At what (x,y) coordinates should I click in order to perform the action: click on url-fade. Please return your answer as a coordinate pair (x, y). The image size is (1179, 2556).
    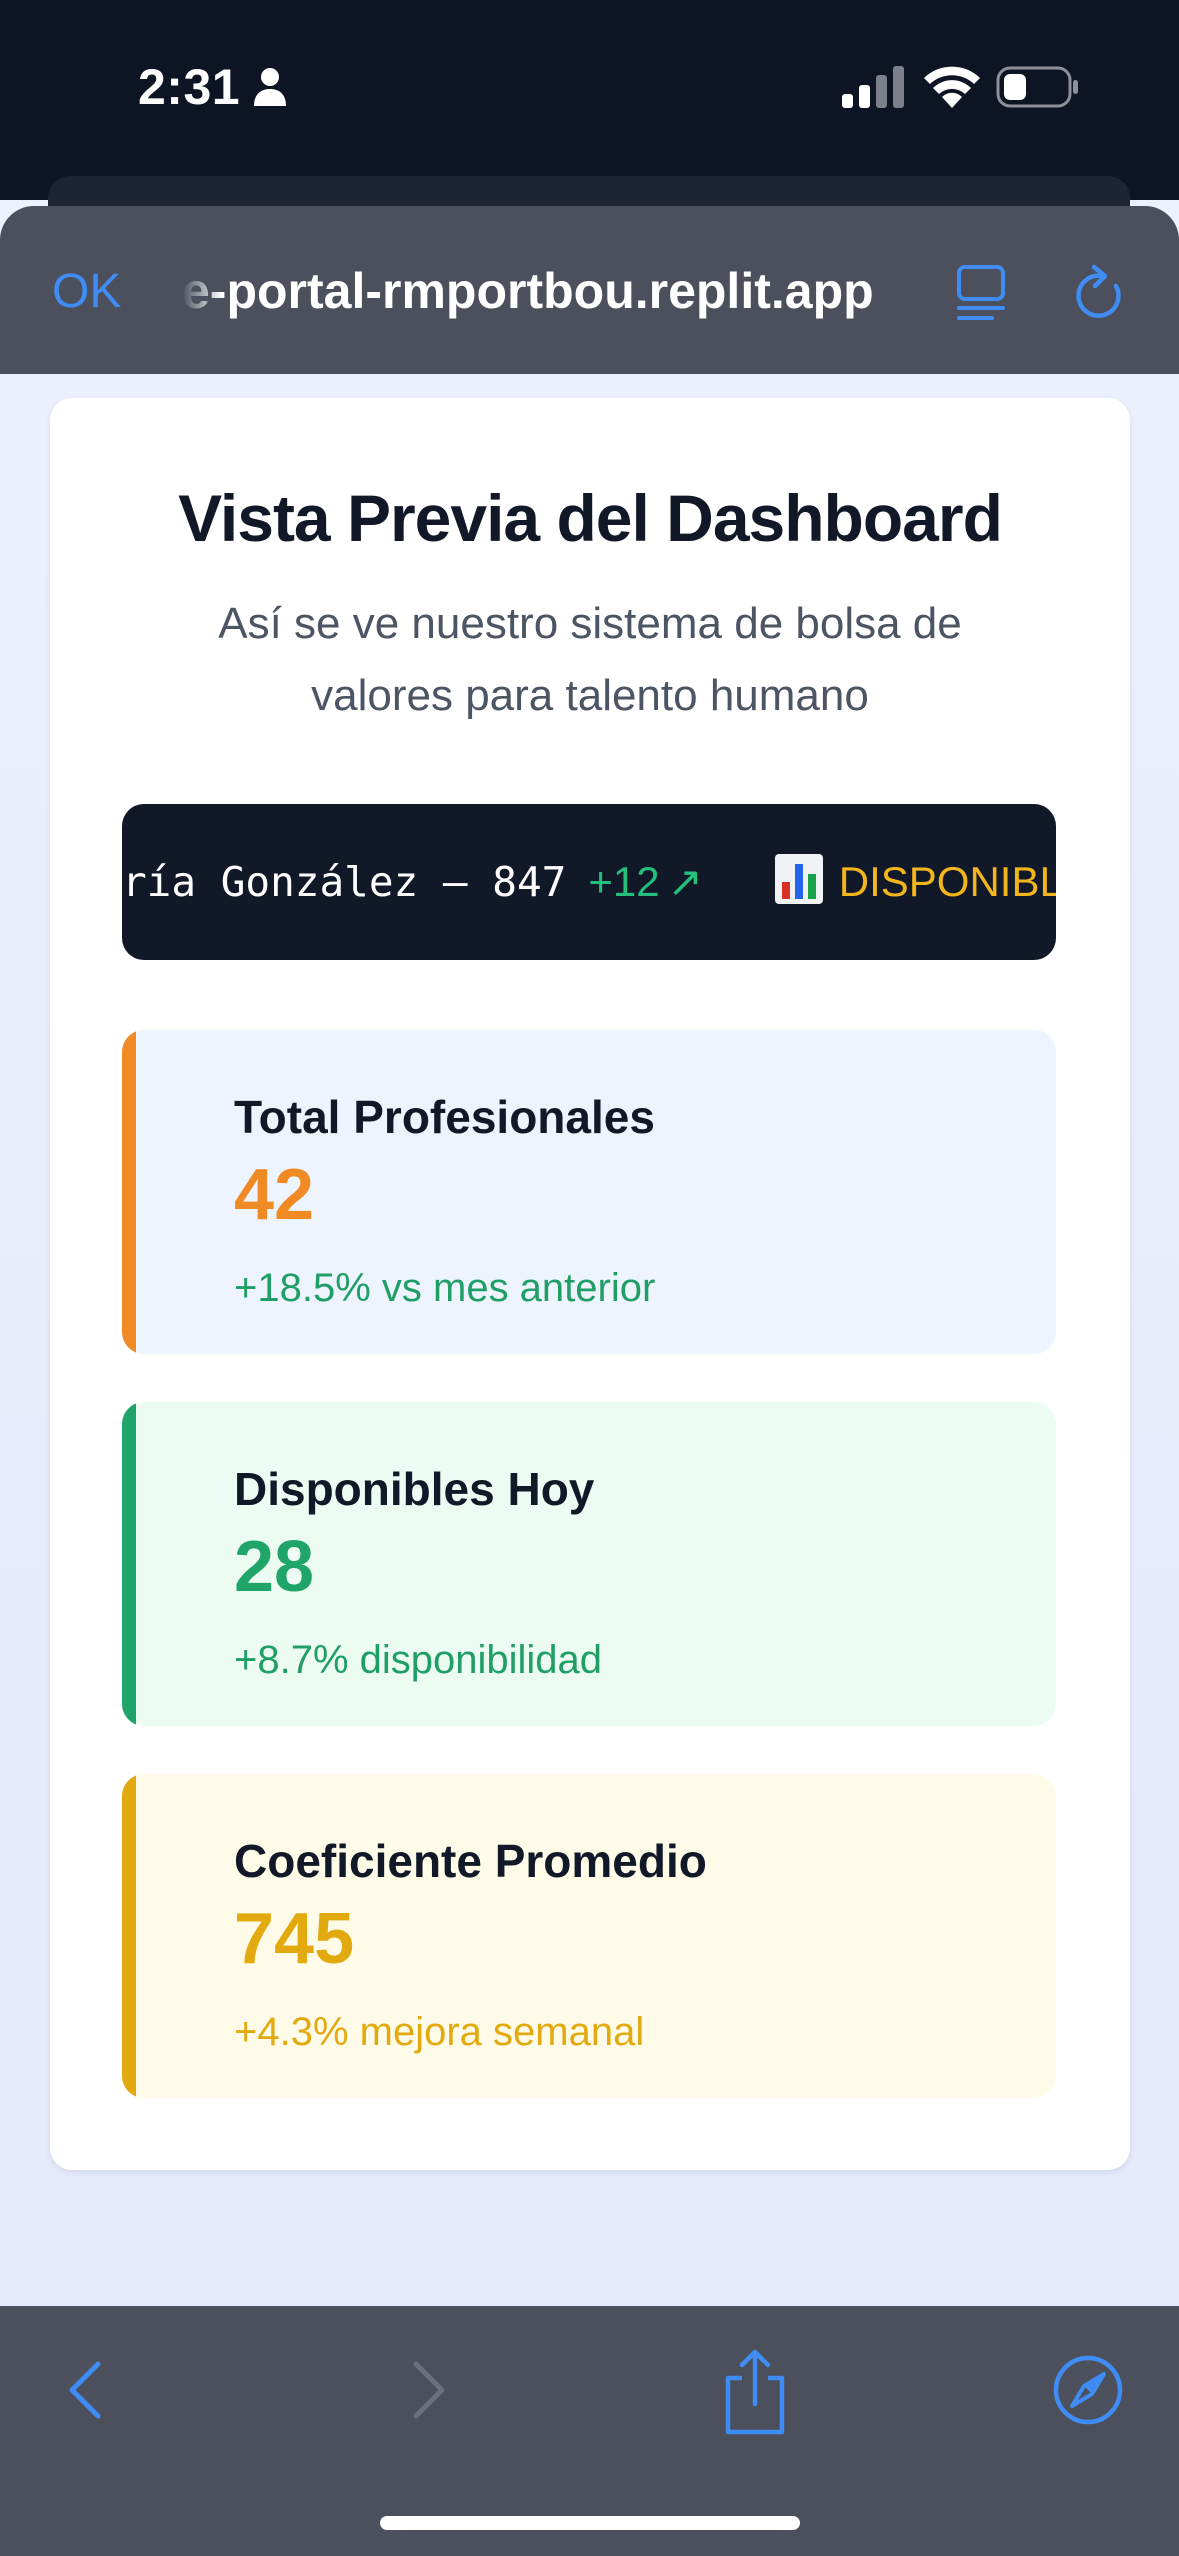
    Looking at the image, I should click on (202, 291).